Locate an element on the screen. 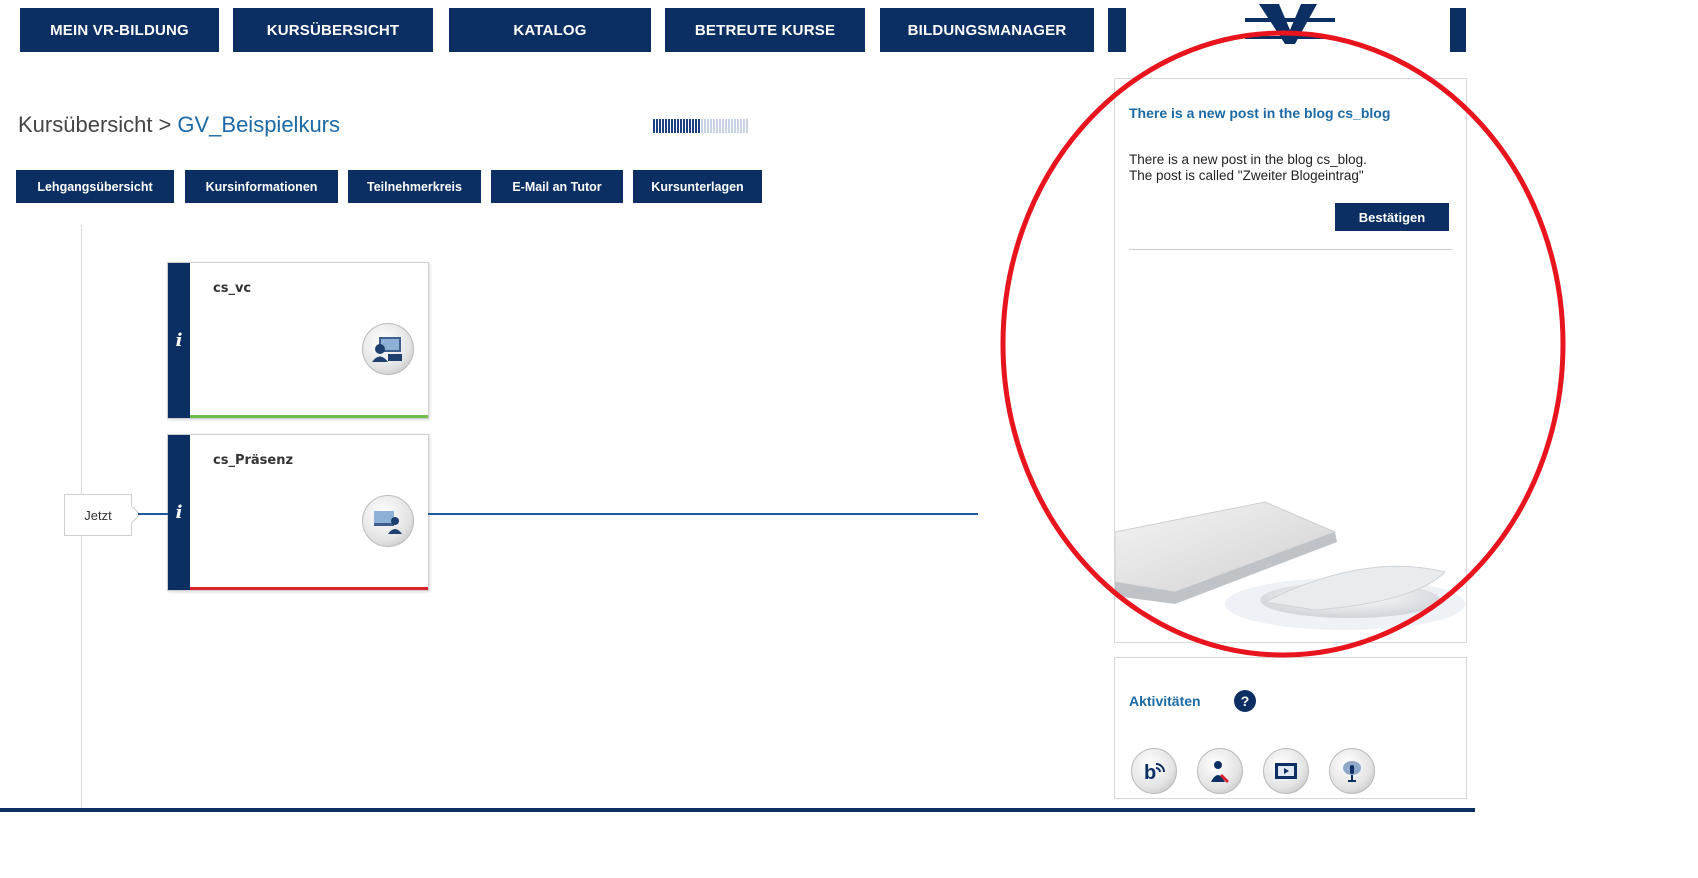 The height and width of the screenshot is (878, 1698). course-progress-bar is located at coordinates (700, 126).